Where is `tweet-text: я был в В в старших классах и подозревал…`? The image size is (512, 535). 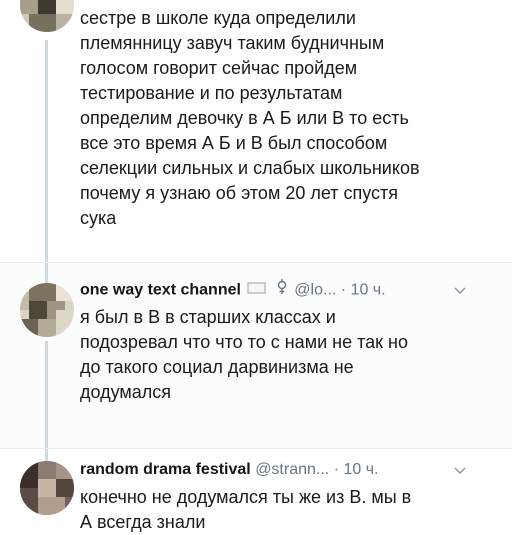
tweet-text: я был в В в старших классах и подозревал… is located at coordinates (244, 354).